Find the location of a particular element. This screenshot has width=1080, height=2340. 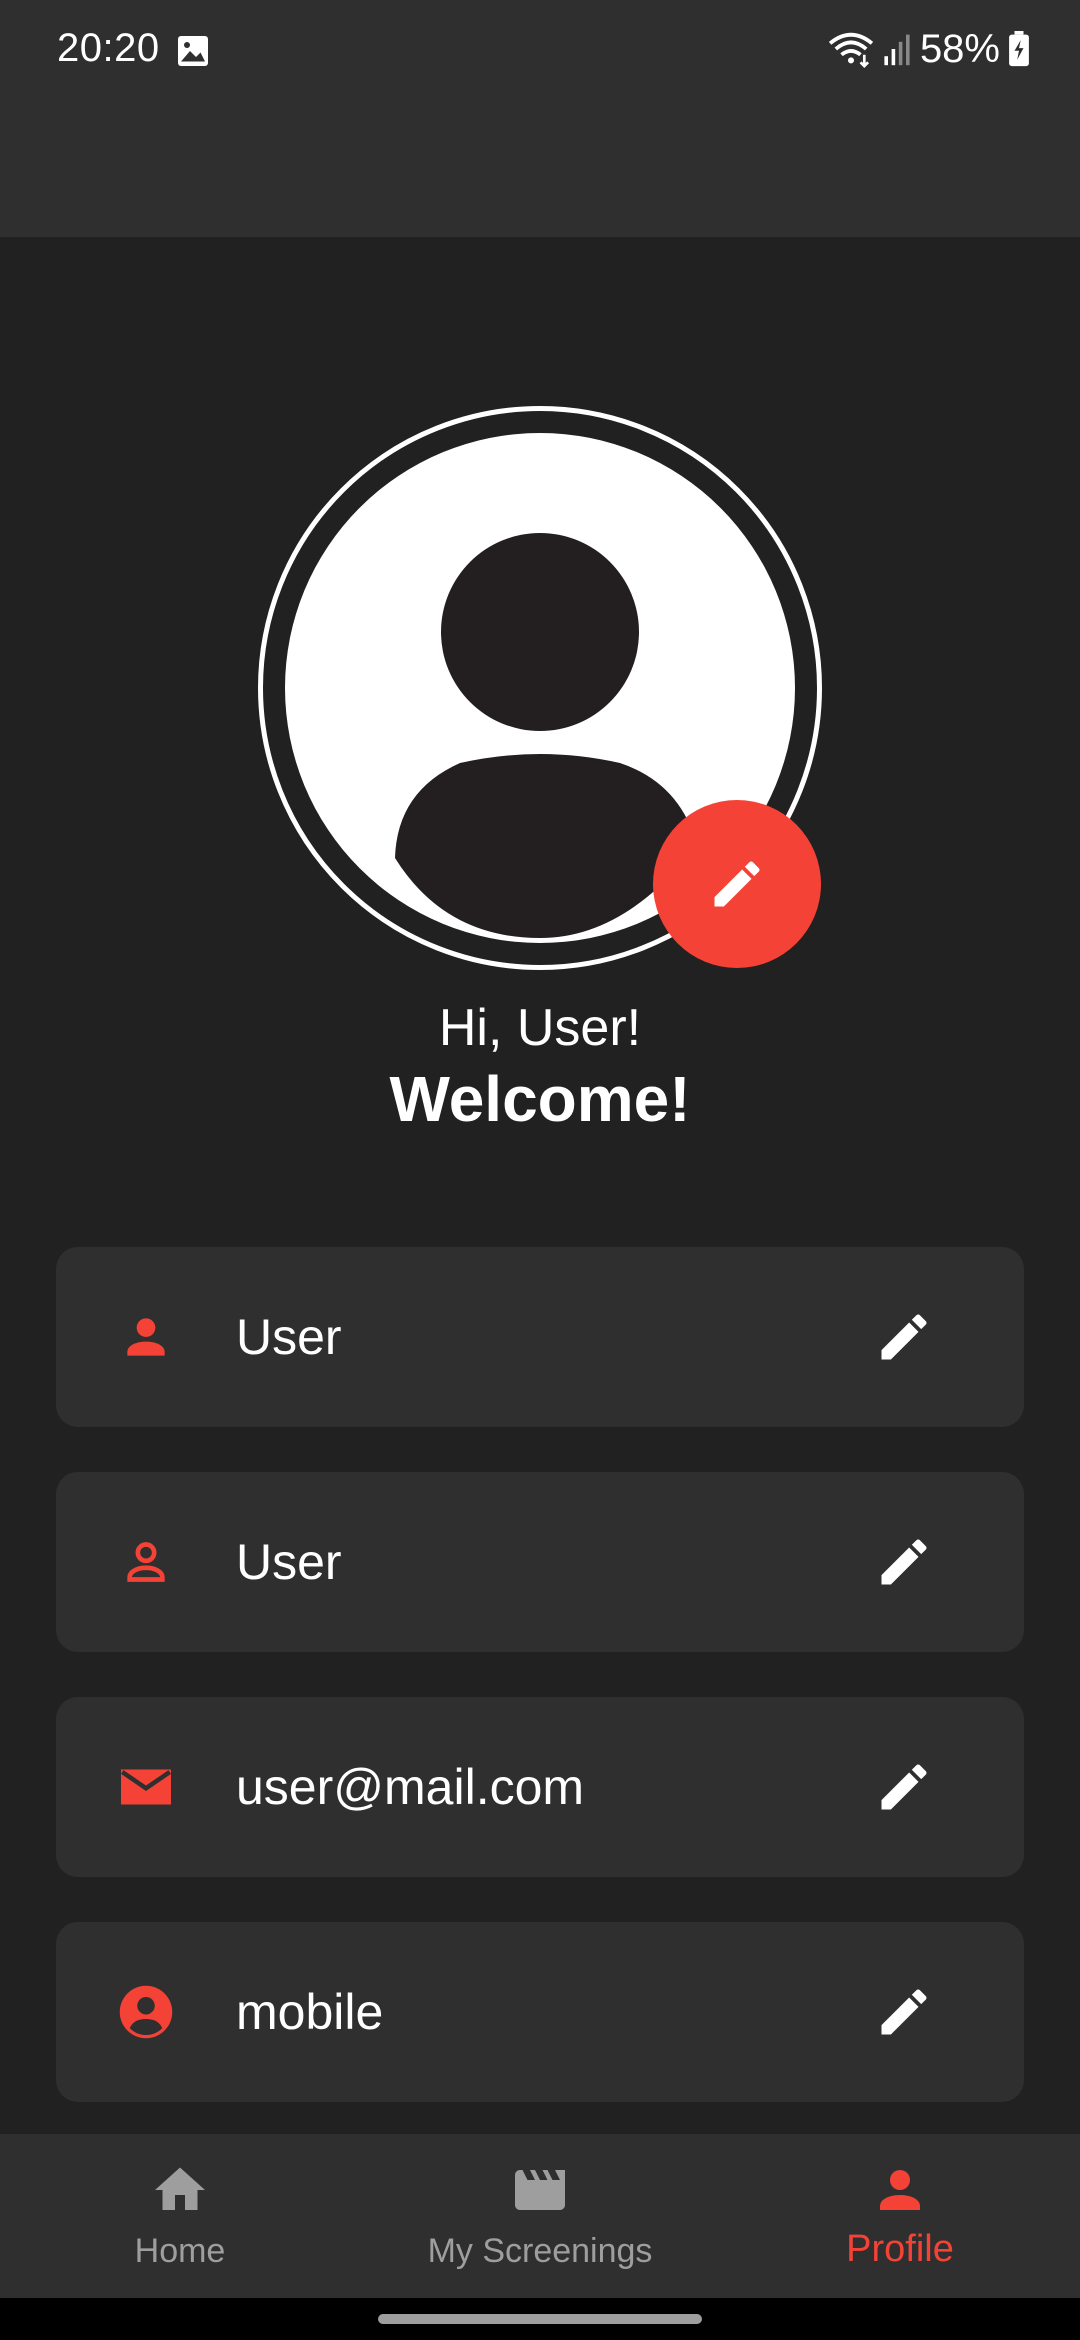

nav-item-my-screenings: My Screenings is located at coordinates (540, 2216).